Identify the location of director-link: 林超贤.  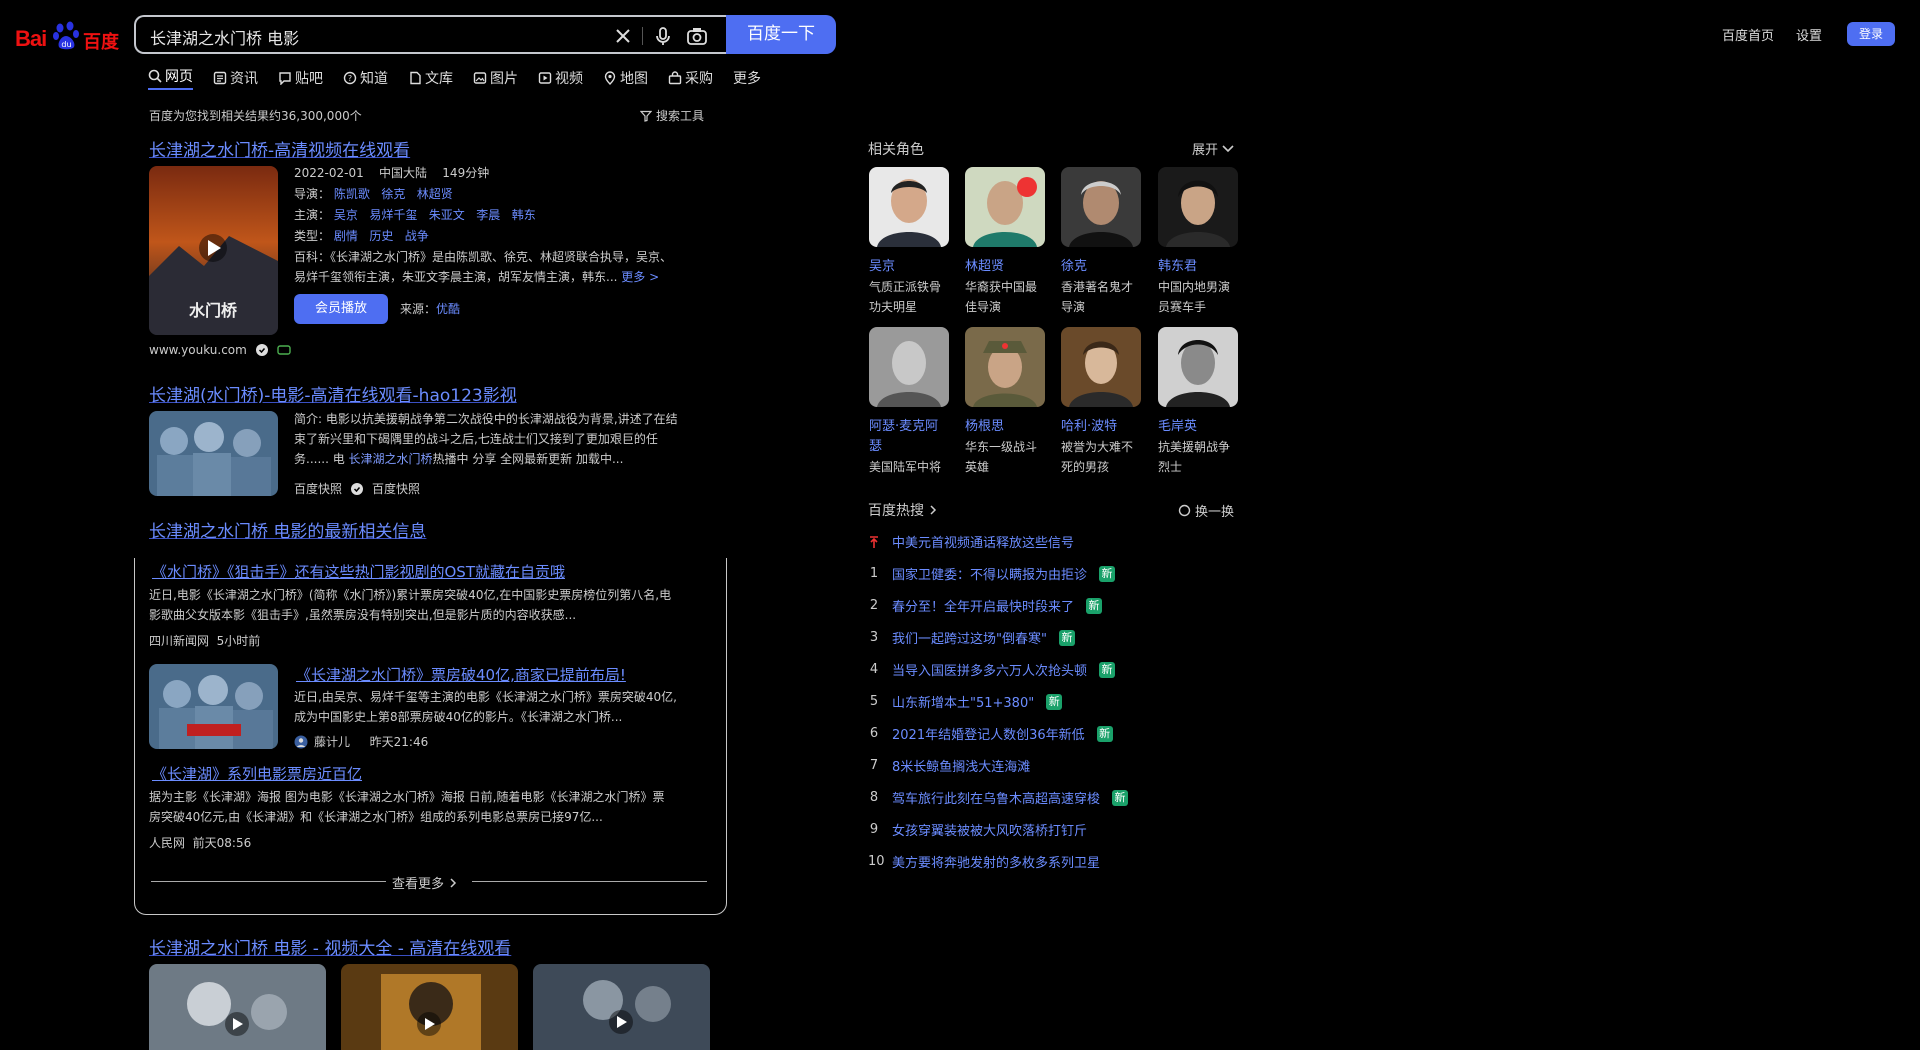
(435, 194).